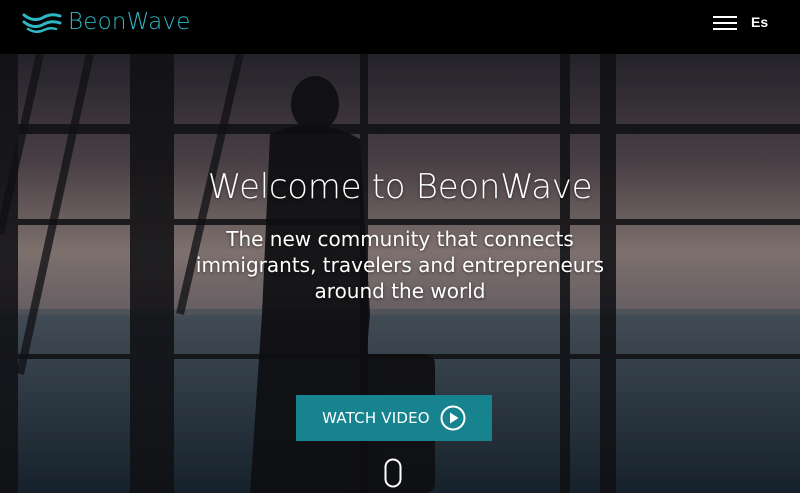 Image resolution: width=800 pixels, height=493 pixels. I want to click on scroll-down-mouse-icon, so click(393, 473).